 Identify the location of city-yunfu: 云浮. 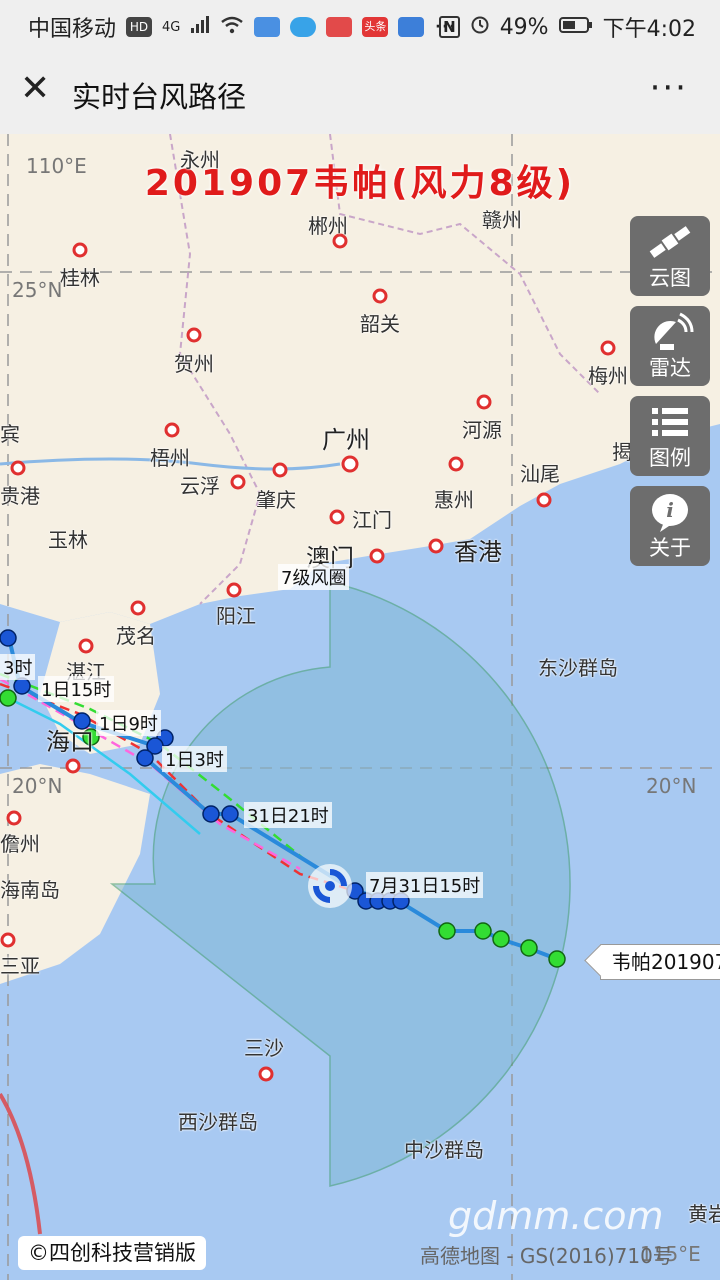
(200, 486).